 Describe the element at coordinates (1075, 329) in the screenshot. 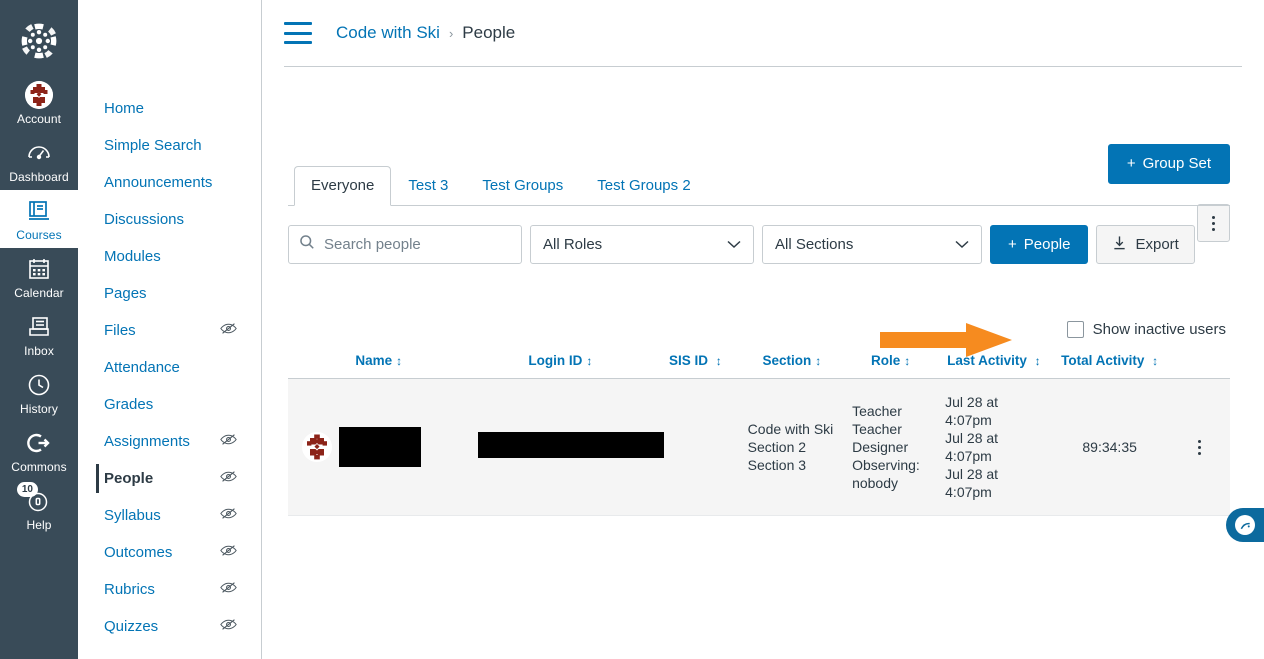

I see `show-inactive-users-checkbox` at that location.